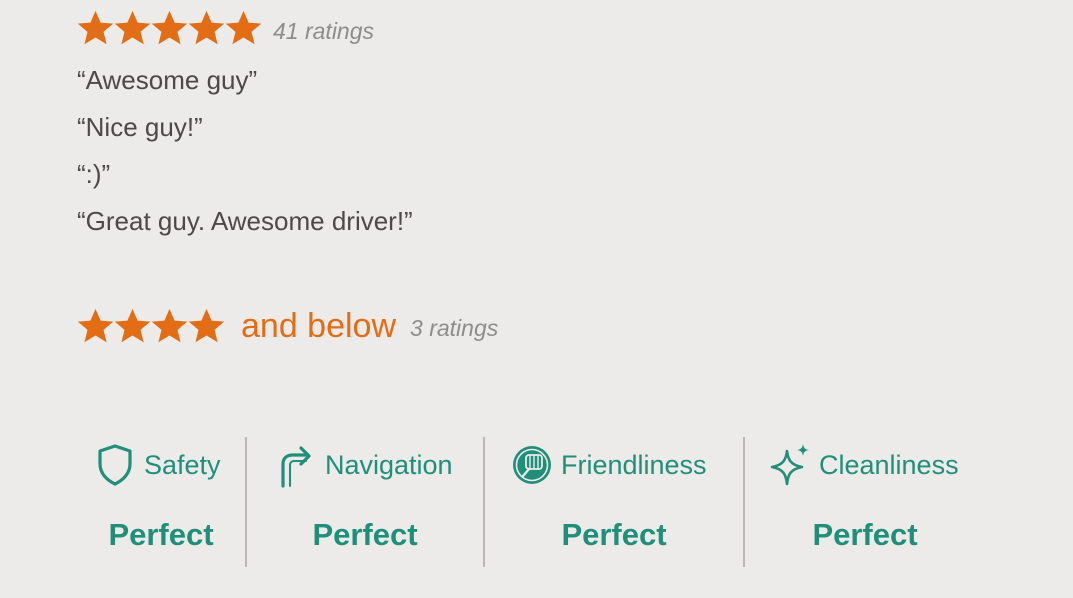  I want to click on metric-header: Friendliness, so click(609, 465).